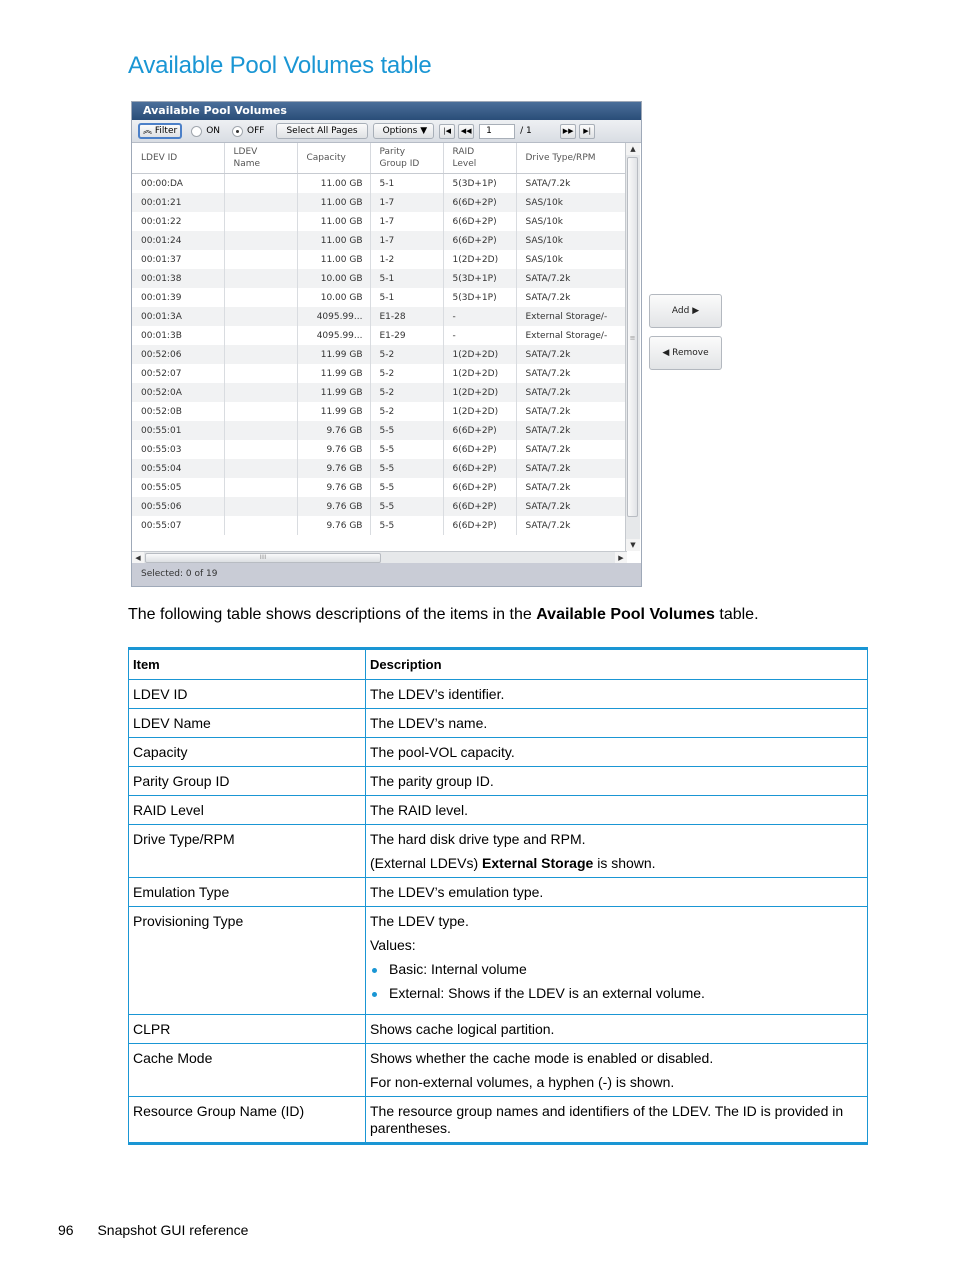 The image size is (954, 1271). Describe the element at coordinates (480, 158) in the screenshot. I see `column-header: RAID Level` at that location.